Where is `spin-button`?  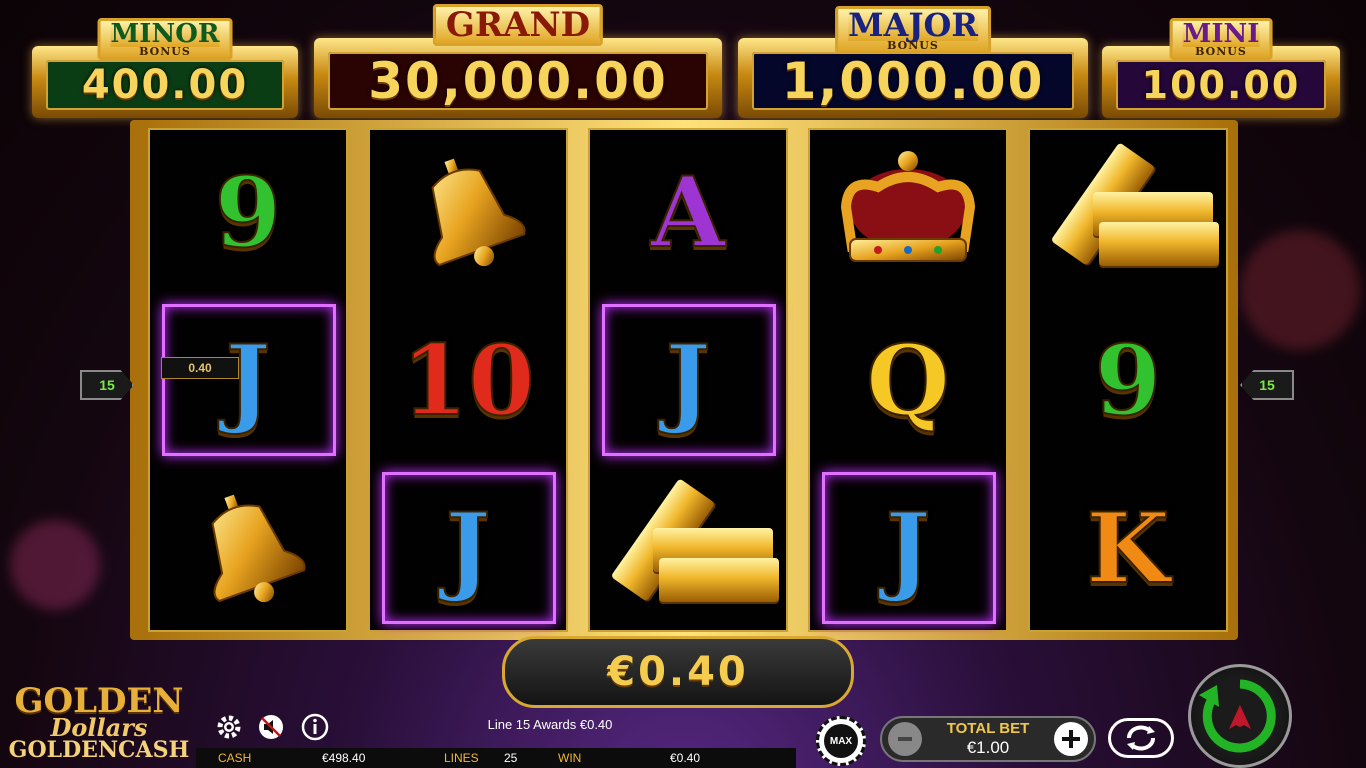
spin-button is located at coordinates (1240, 716).